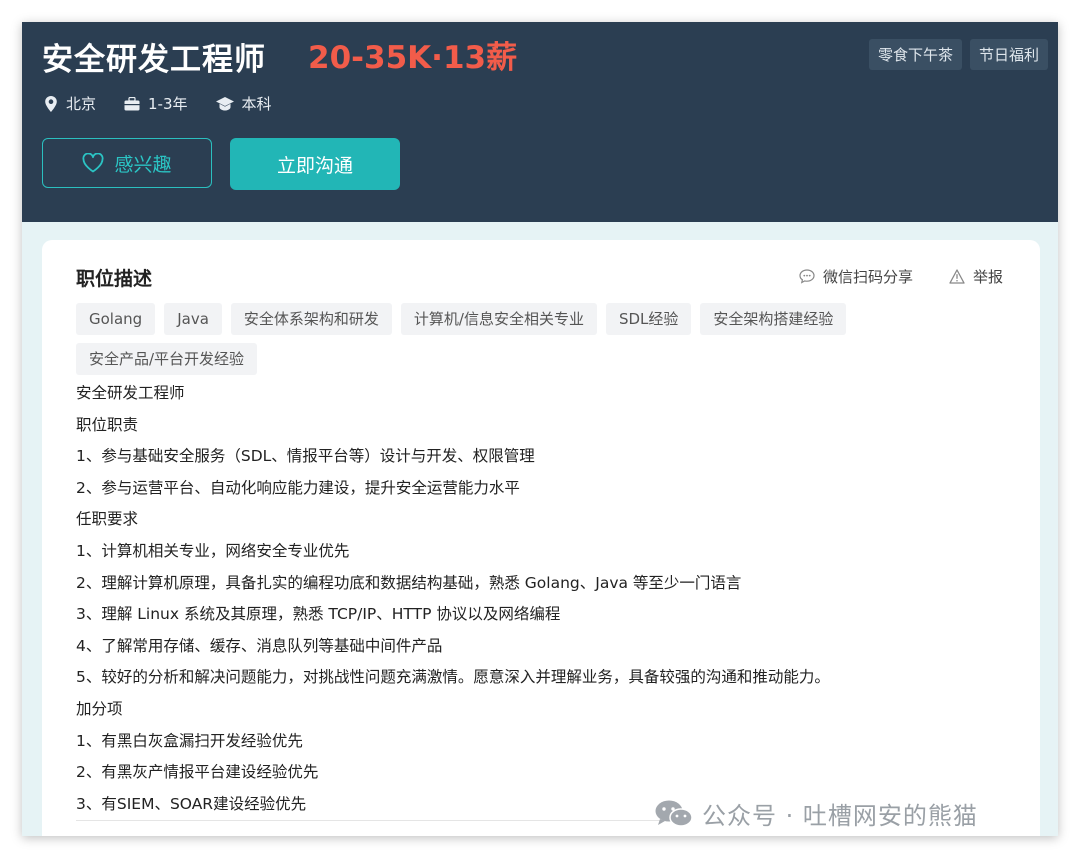  I want to click on heart-icon, so click(93, 163).